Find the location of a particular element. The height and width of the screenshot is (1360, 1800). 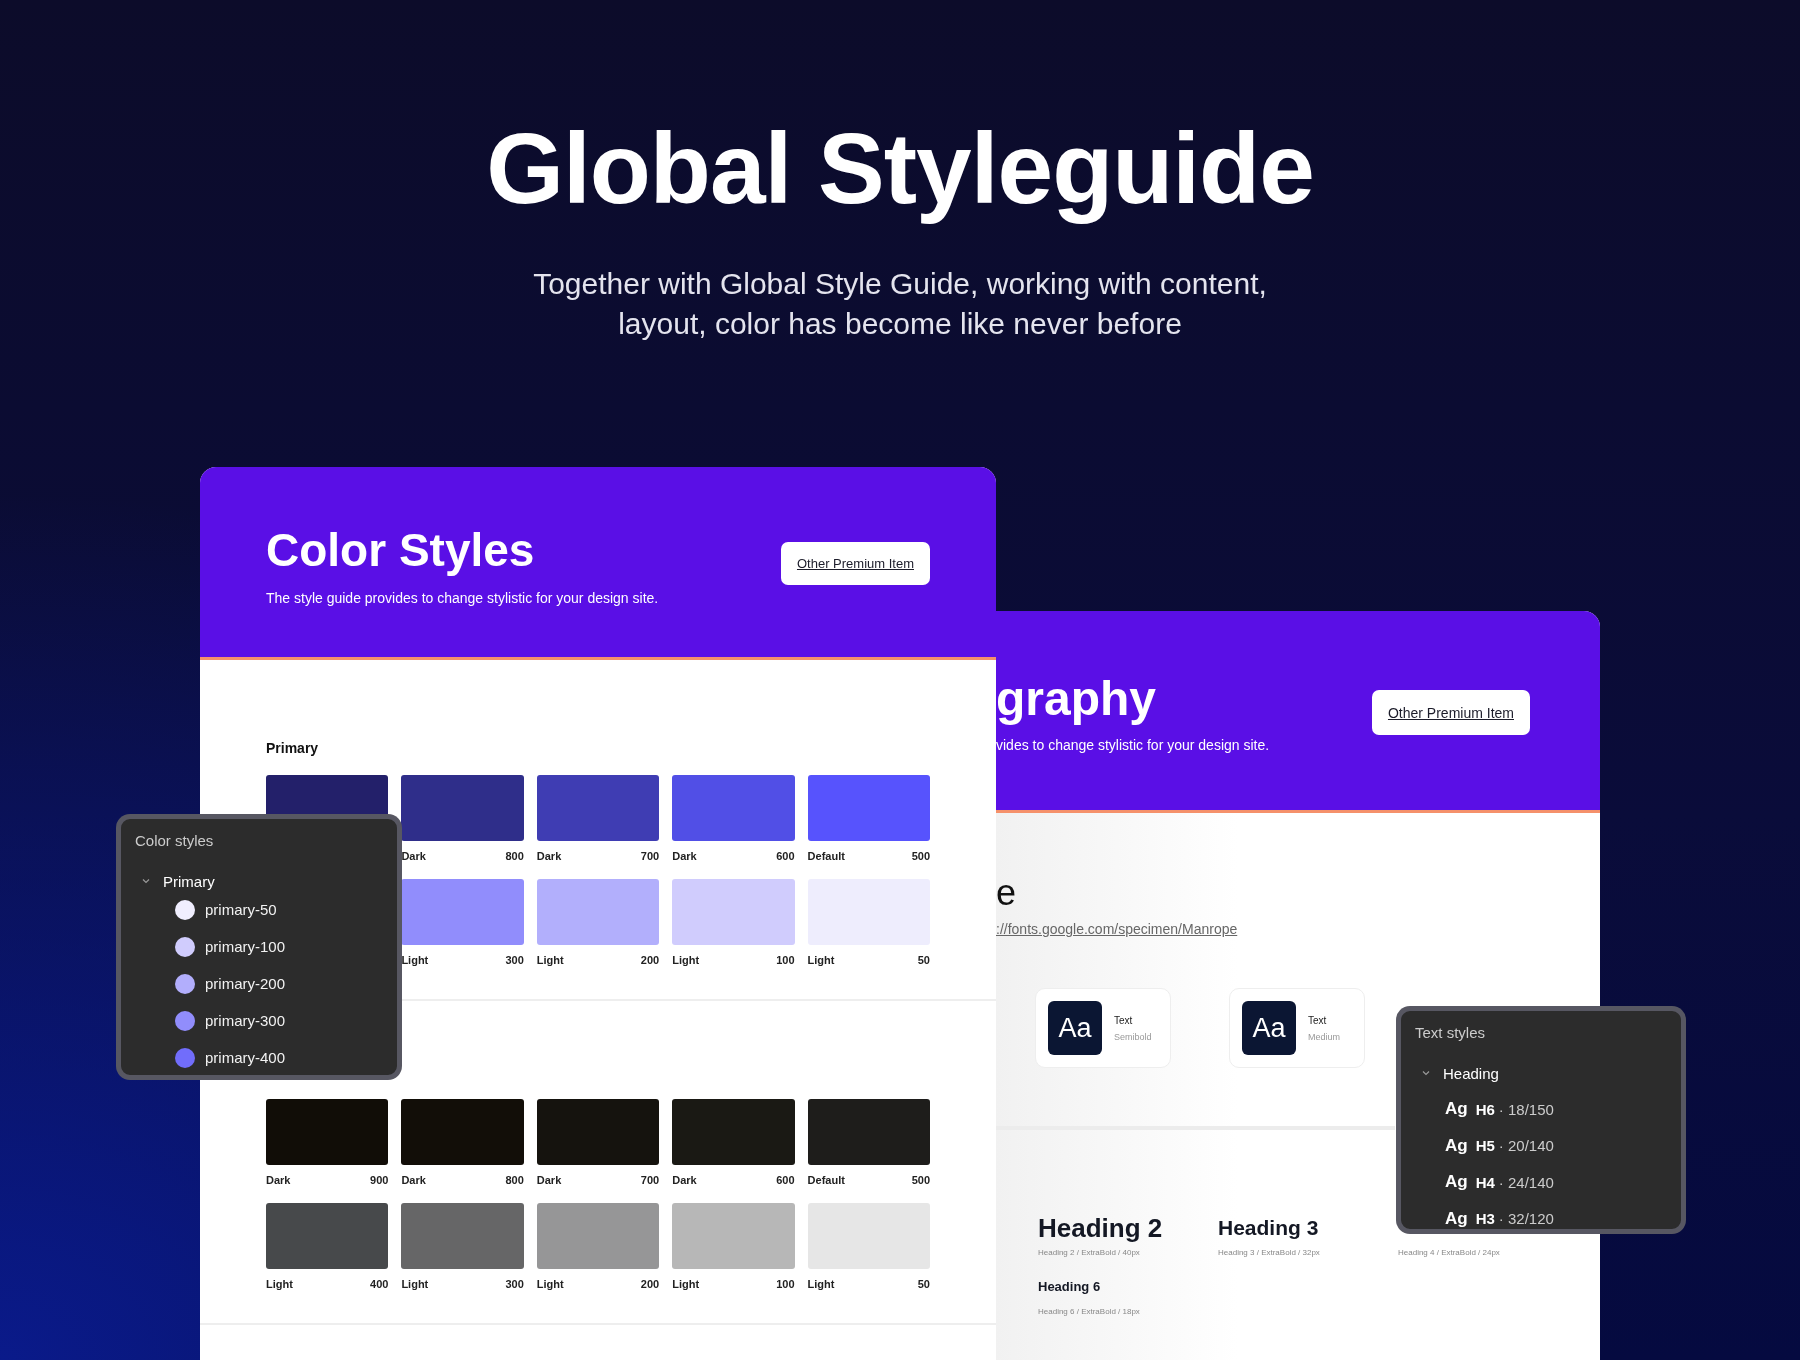

style-tag: H4 is located at coordinates (1485, 1182).